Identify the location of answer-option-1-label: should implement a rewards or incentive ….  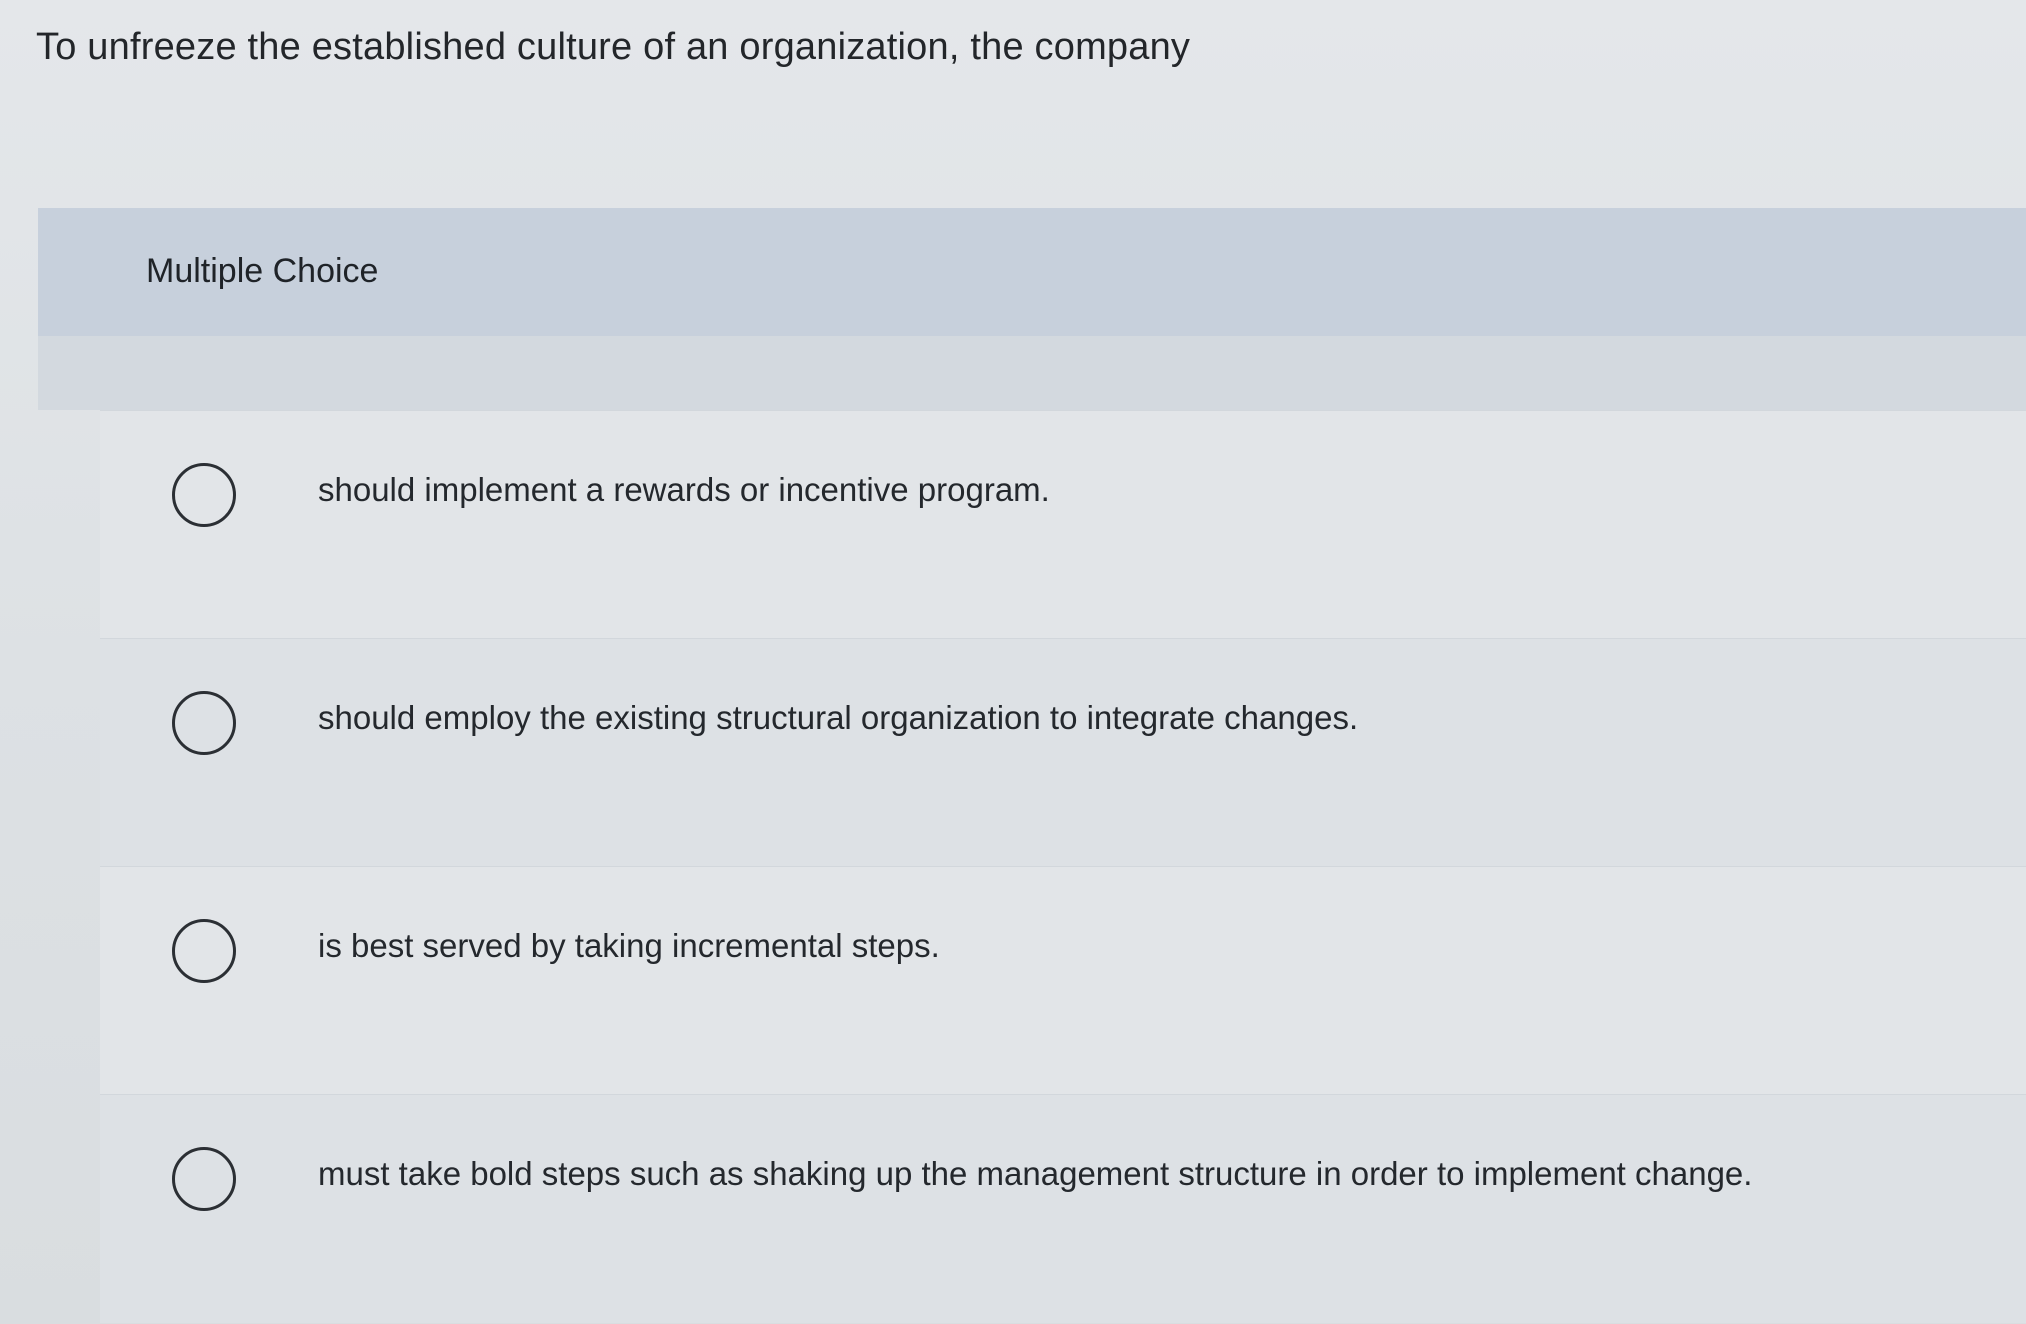
(684, 490).